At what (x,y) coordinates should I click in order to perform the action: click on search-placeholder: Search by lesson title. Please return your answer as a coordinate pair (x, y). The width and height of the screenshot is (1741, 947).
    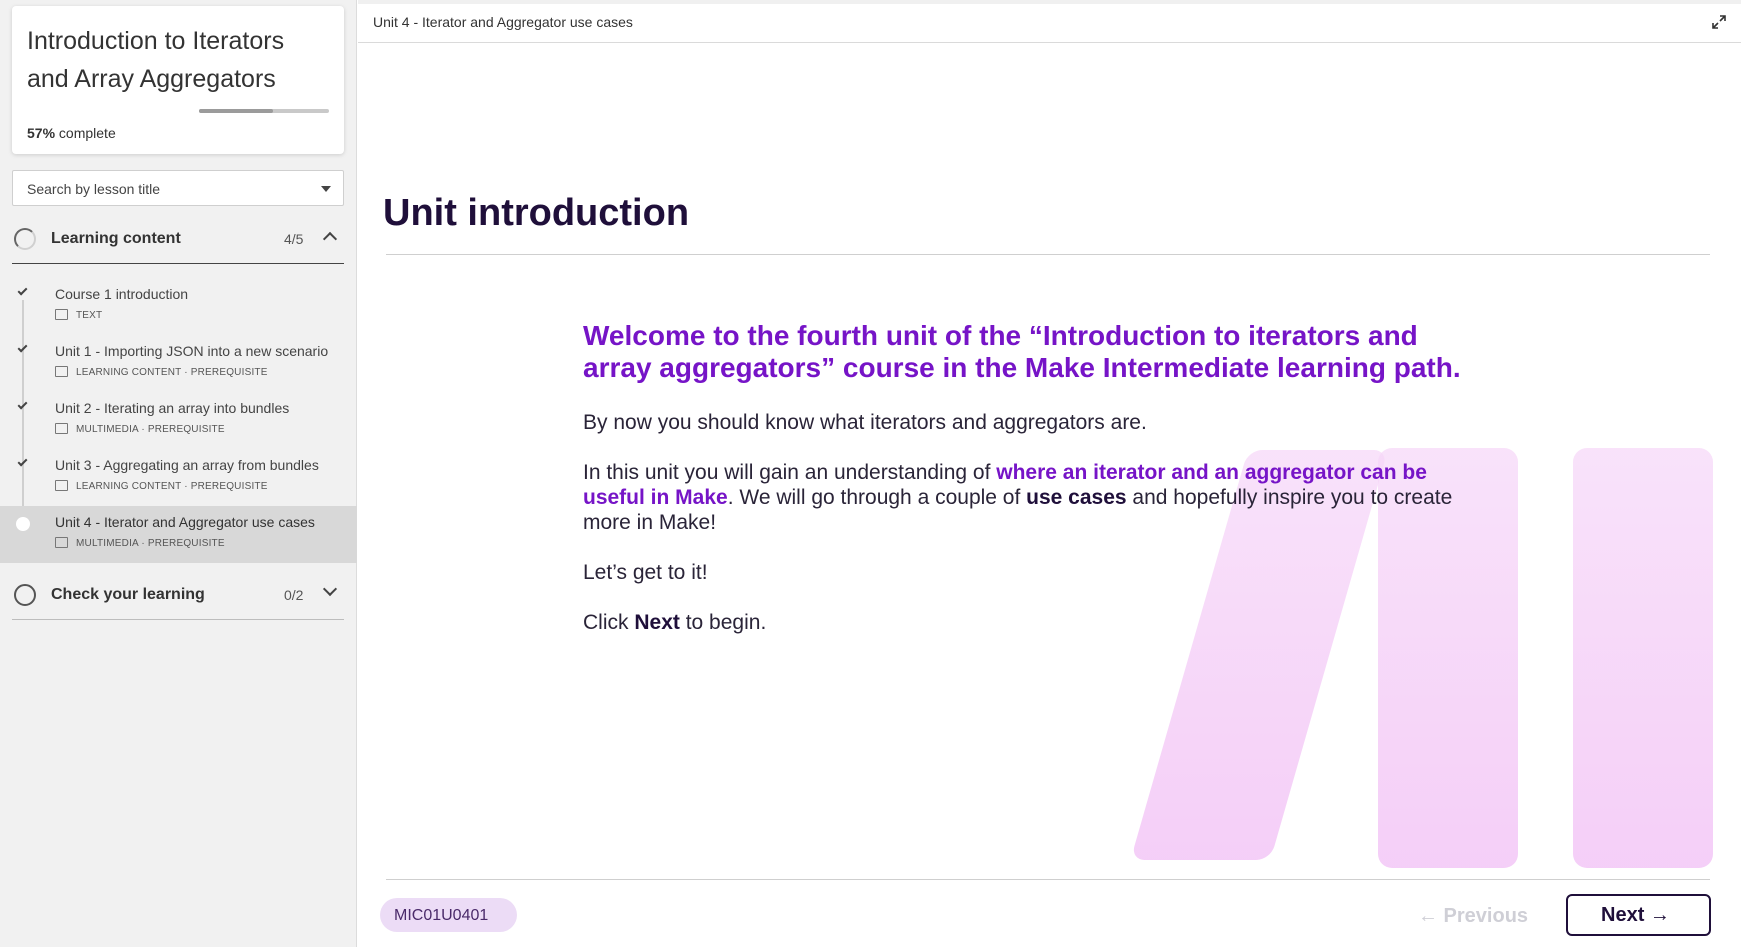
    Looking at the image, I should click on (94, 189).